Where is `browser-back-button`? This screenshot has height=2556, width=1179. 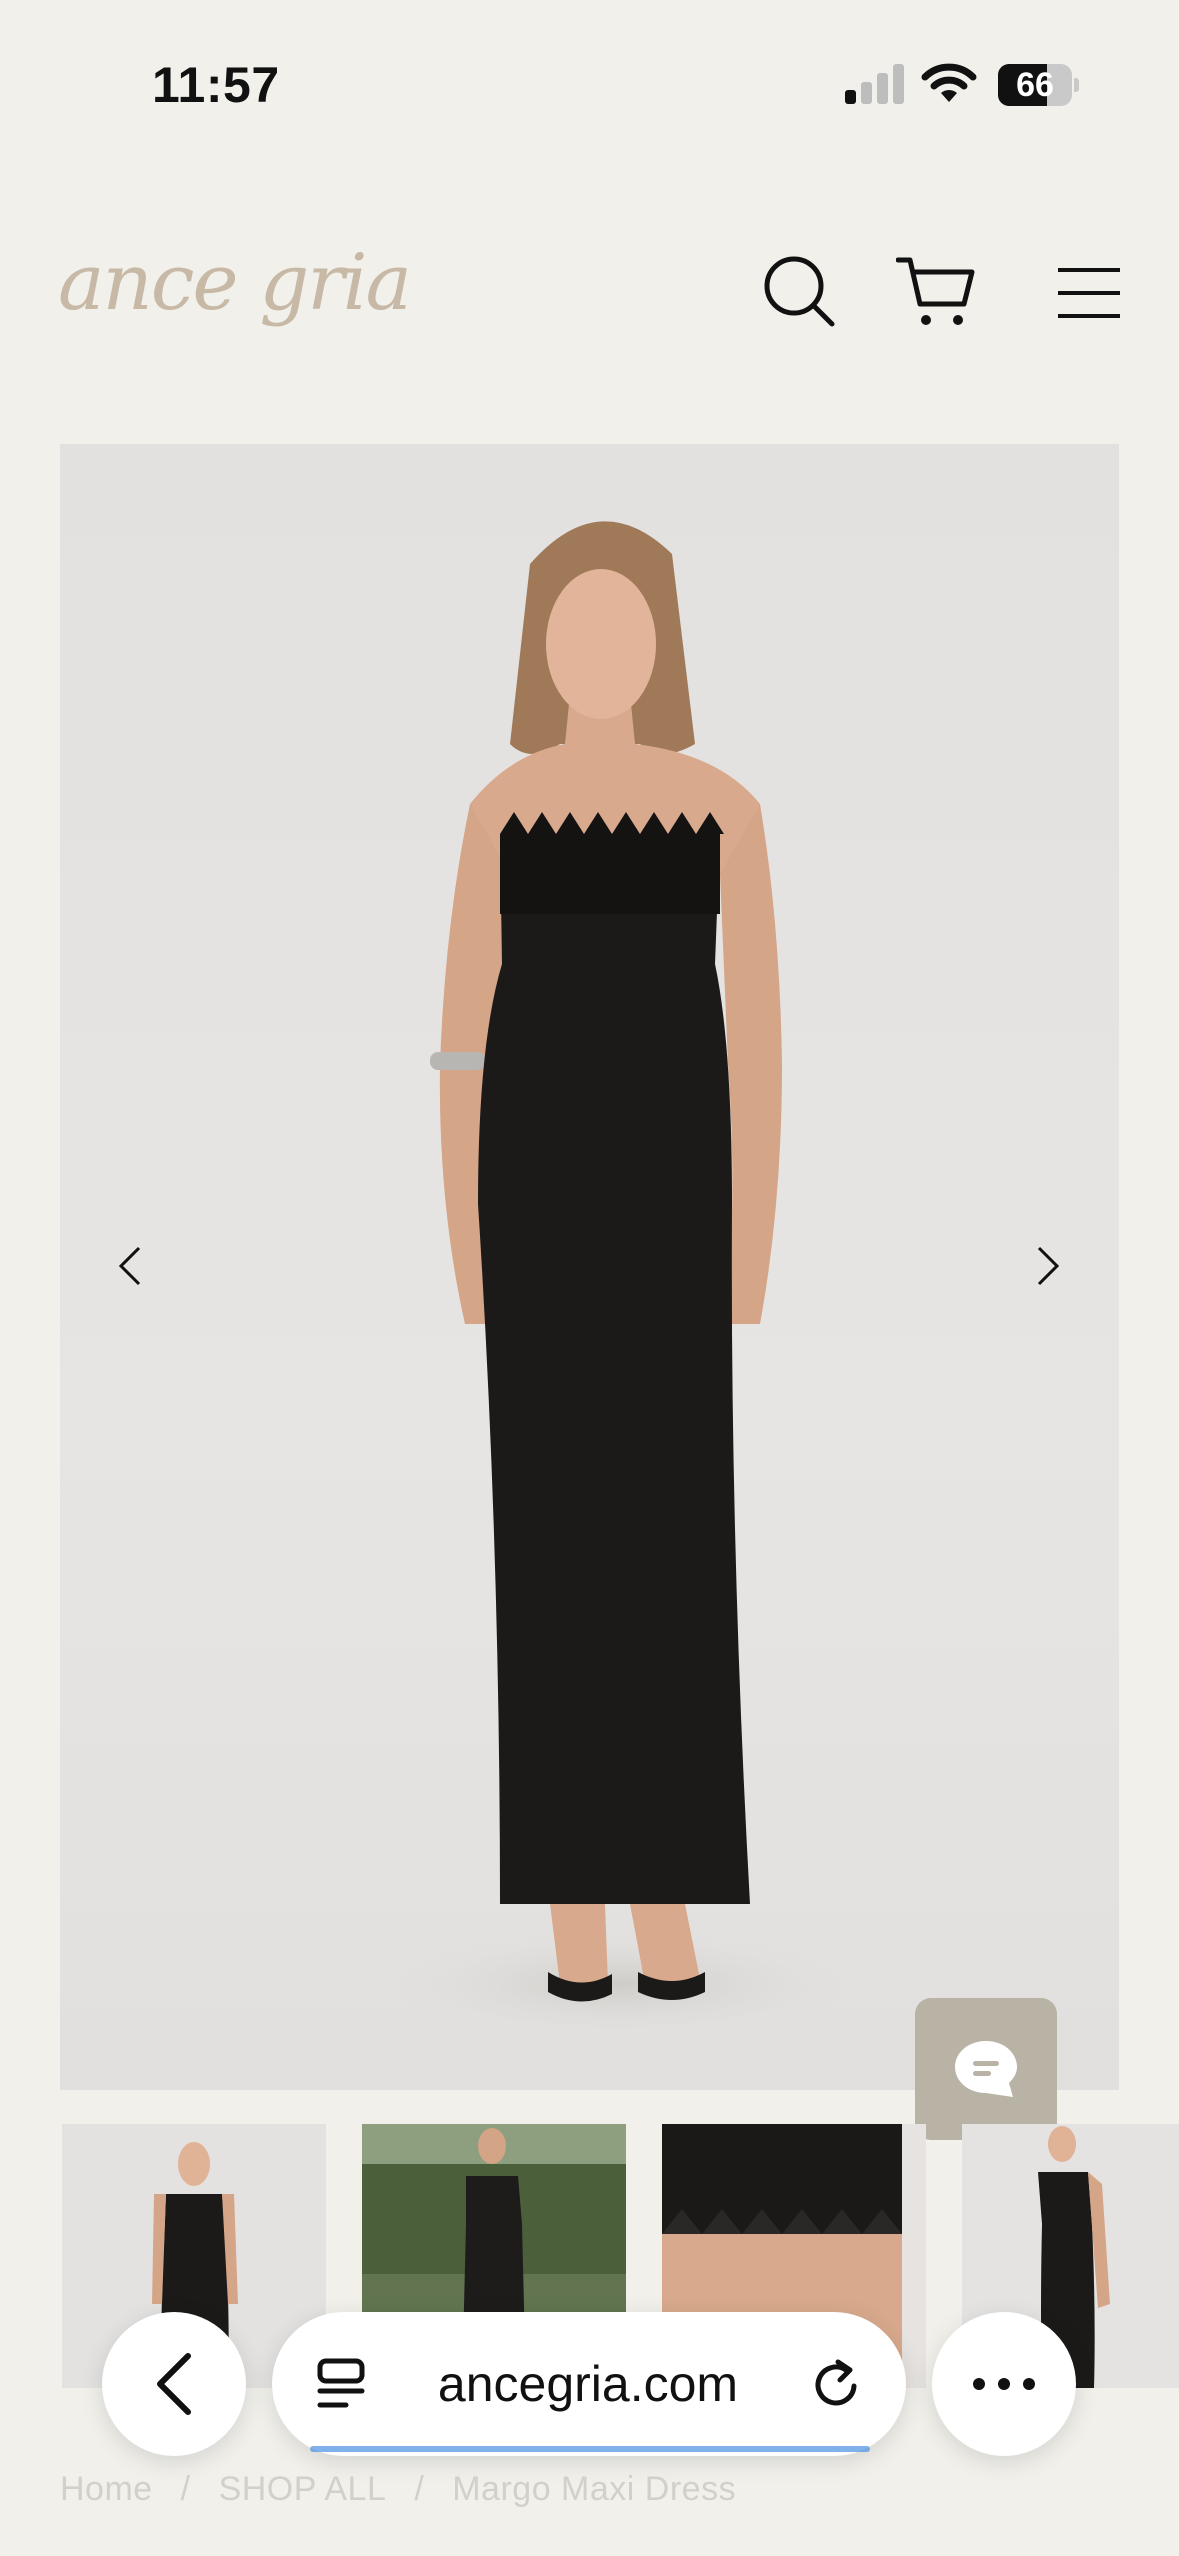 browser-back-button is located at coordinates (174, 2384).